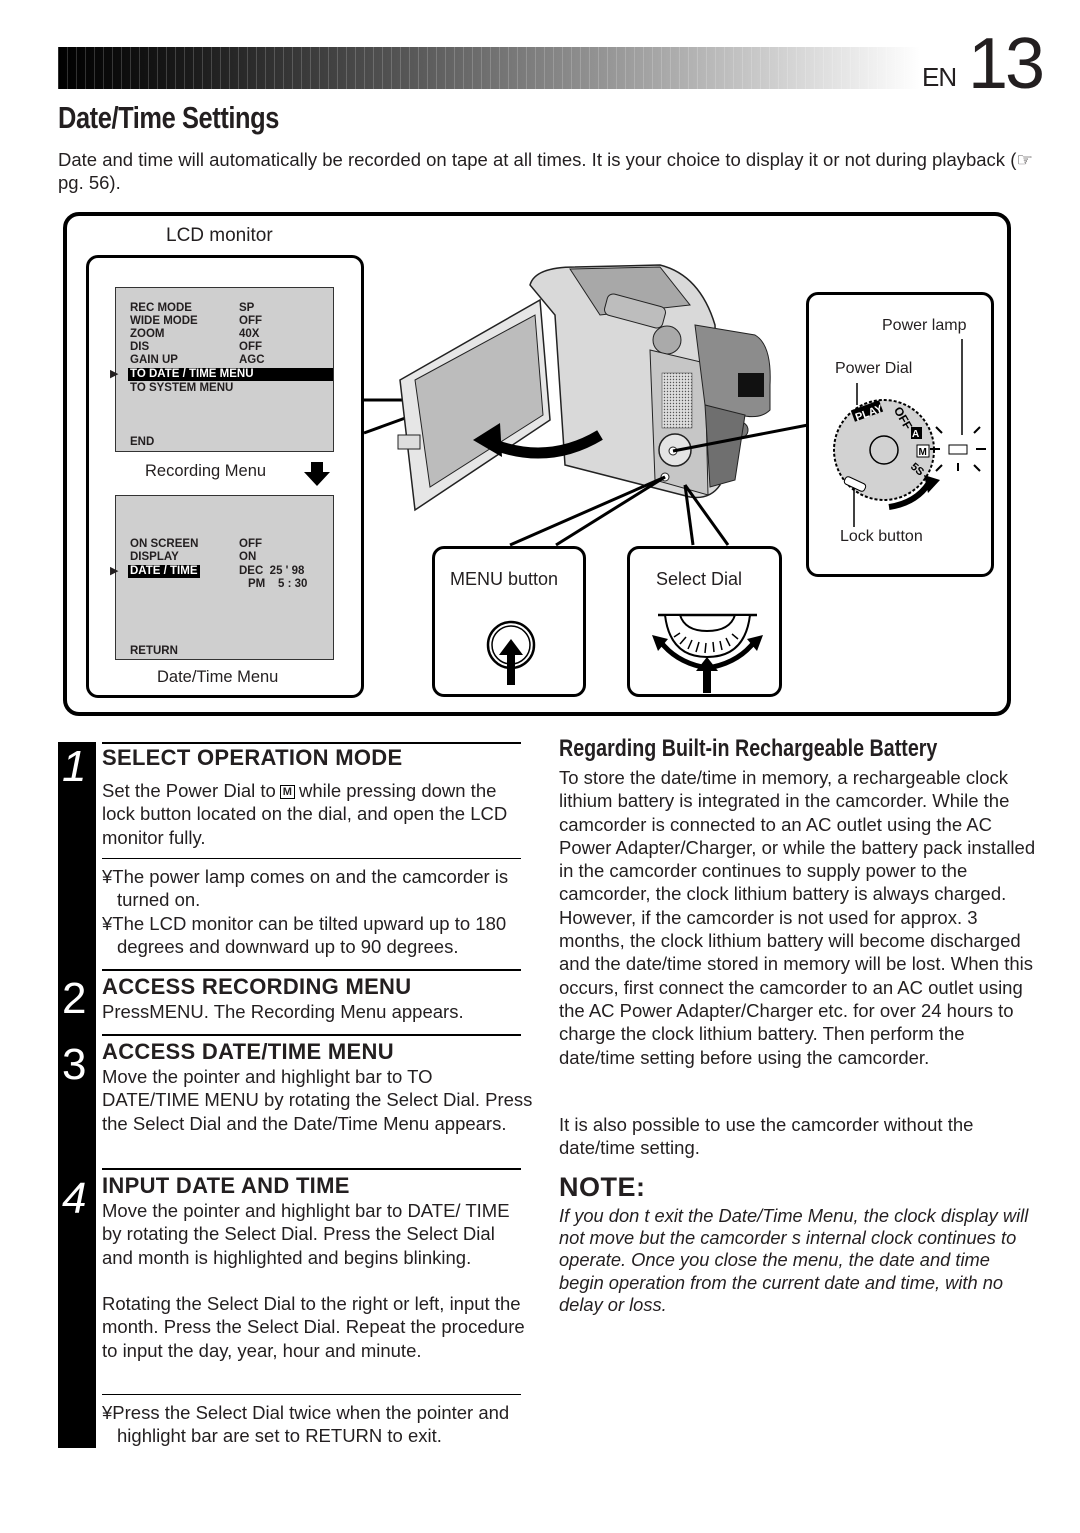  What do you see at coordinates (219, 235) in the screenshot?
I see `lcd-monitor-label: LCD monitor` at bounding box center [219, 235].